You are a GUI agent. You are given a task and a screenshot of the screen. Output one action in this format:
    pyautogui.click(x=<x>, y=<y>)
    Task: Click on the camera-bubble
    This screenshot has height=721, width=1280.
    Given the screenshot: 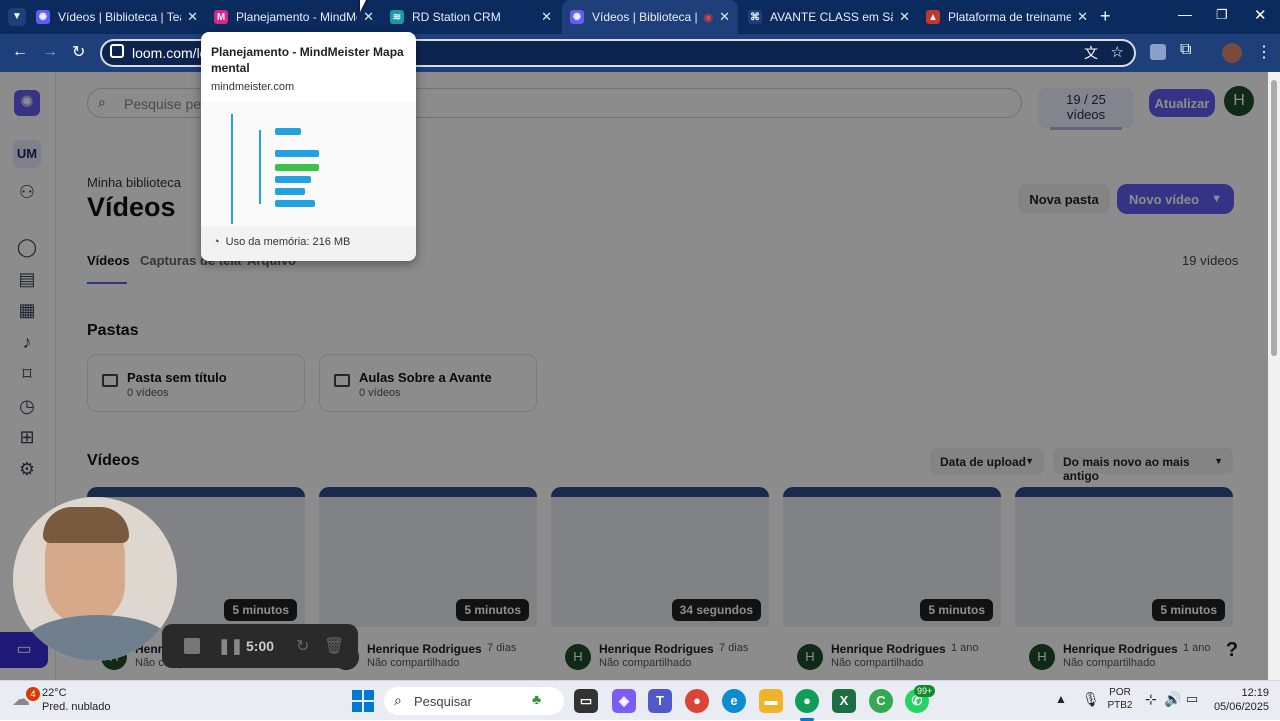 What is the action you would take?
    pyautogui.click(x=95, y=579)
    